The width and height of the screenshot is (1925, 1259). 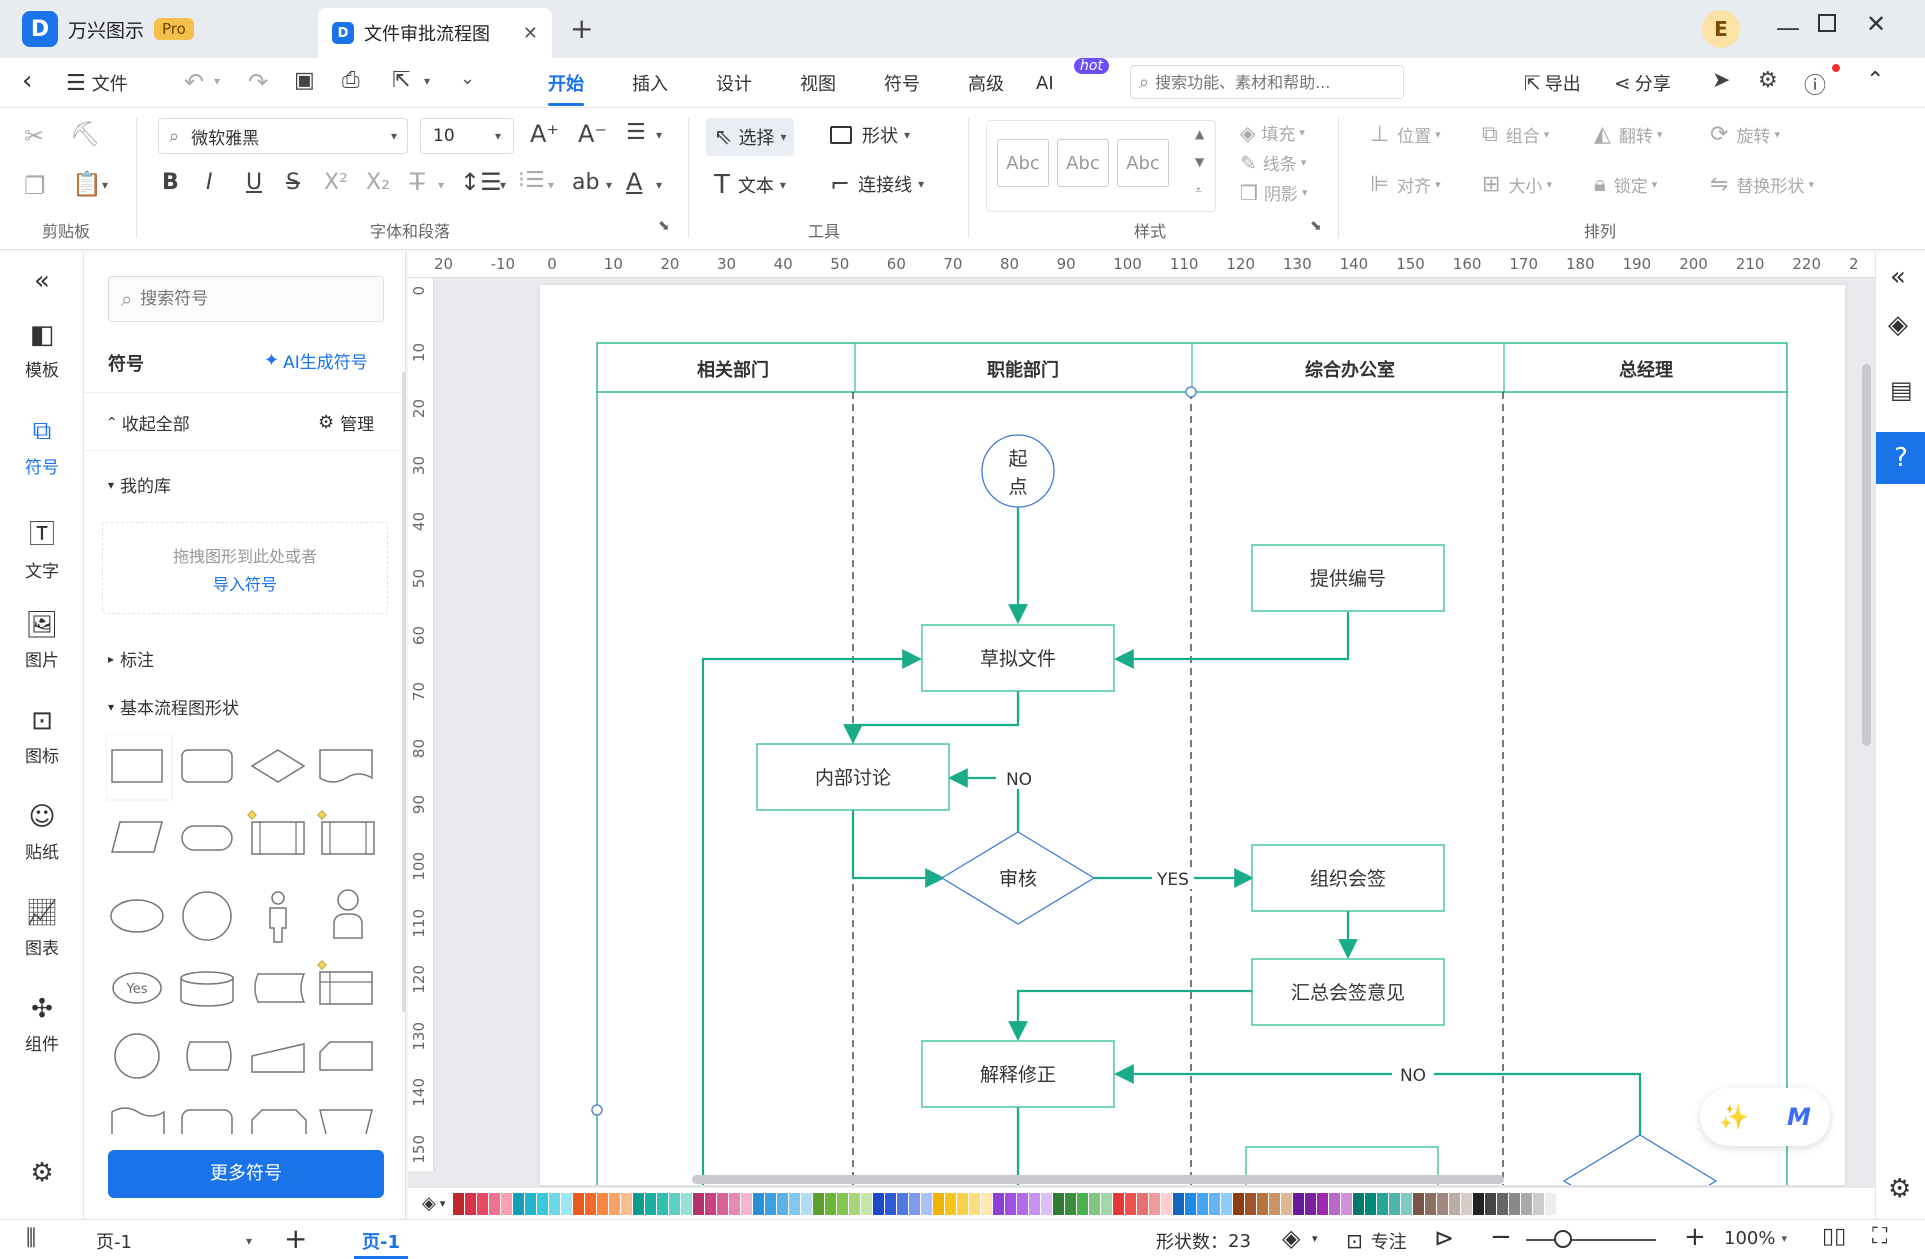 I want to click on more-dropdown-icon: ⌄, so click(x=467, y=78).